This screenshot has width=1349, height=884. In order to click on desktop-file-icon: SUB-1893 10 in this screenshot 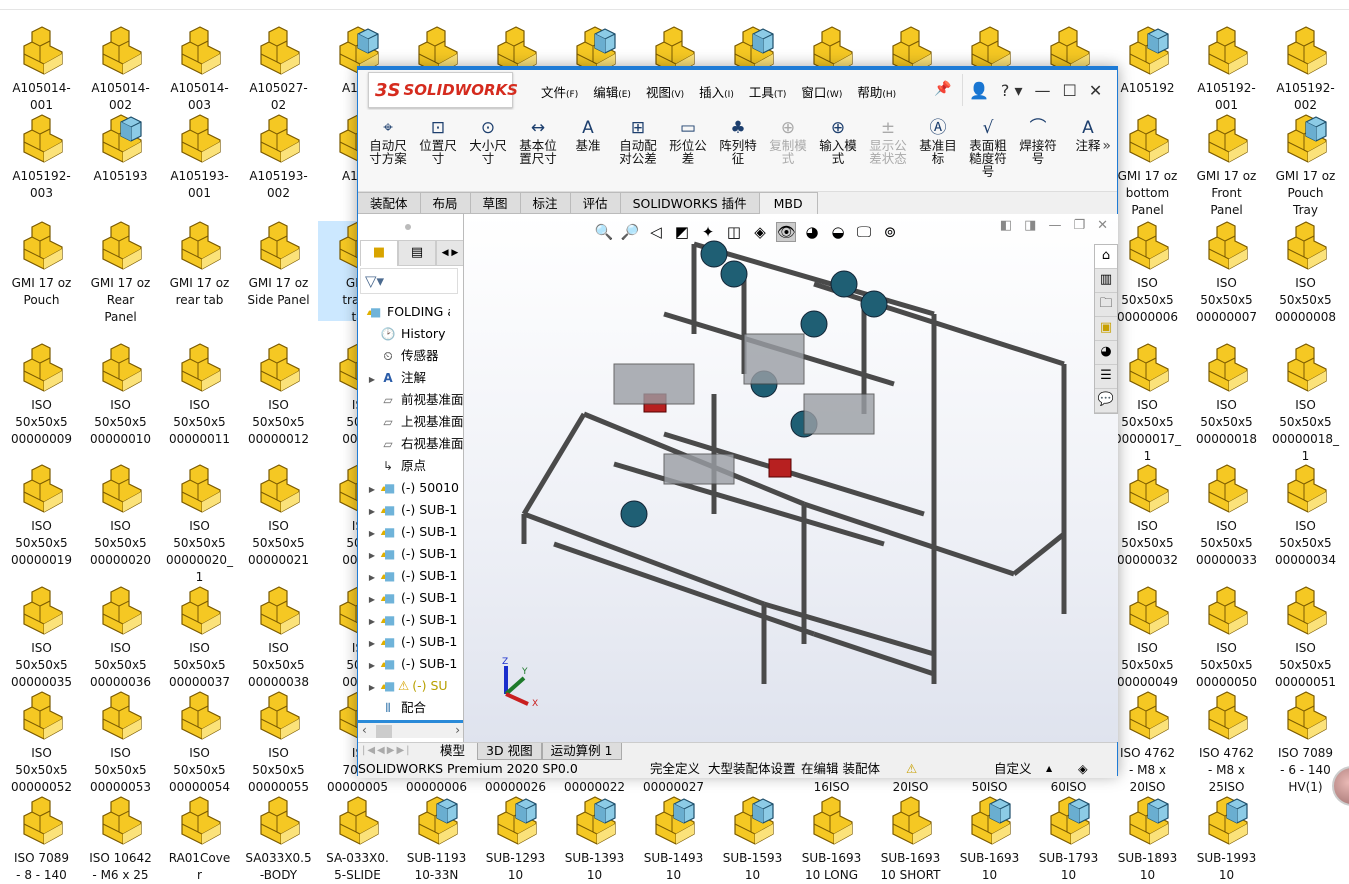, I will do `click(1147, 840)`.